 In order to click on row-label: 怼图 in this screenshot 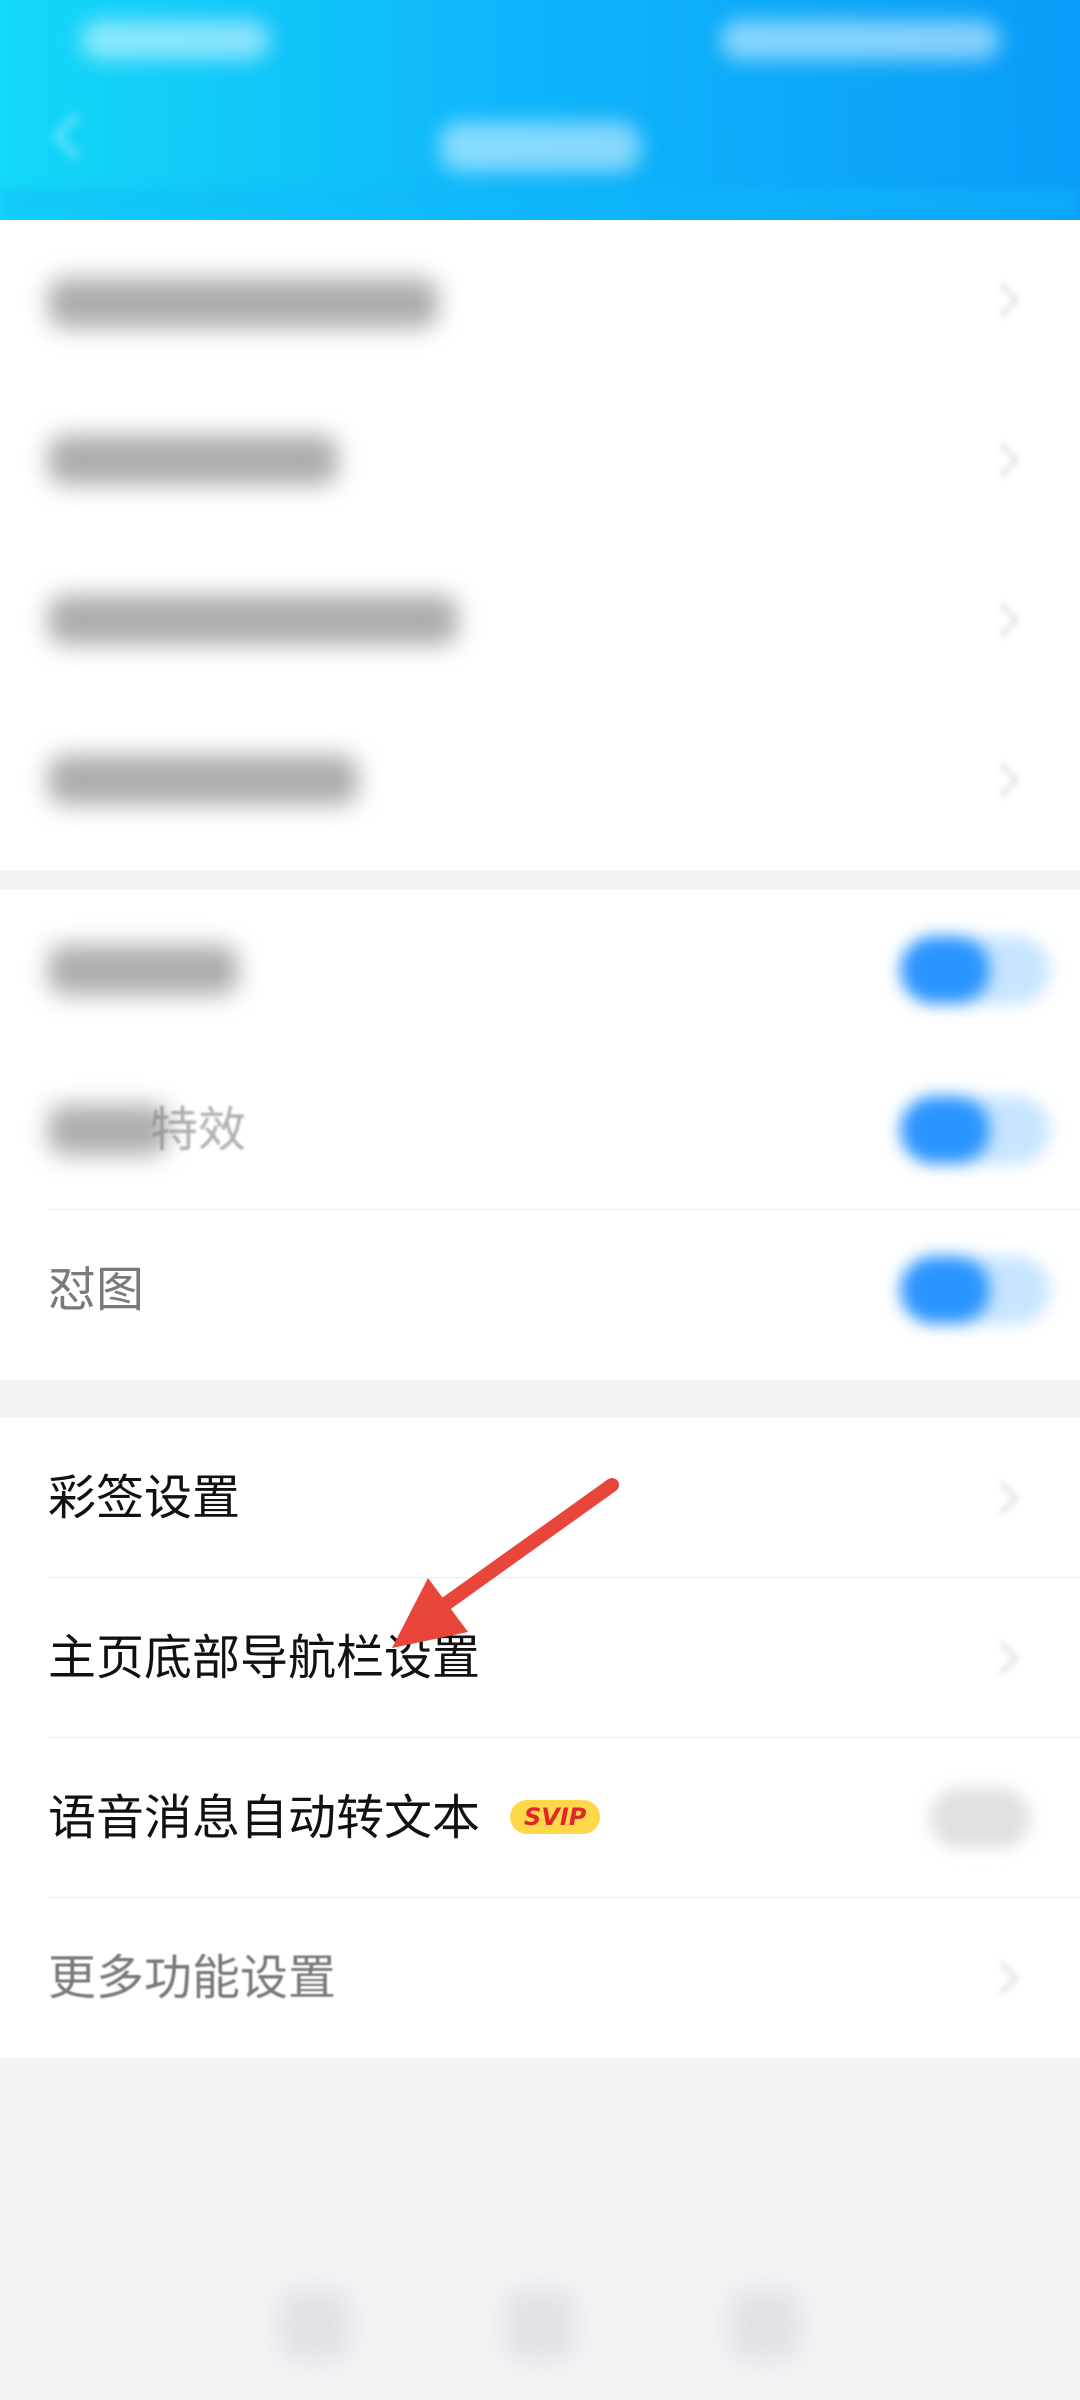, I will do `click(96, 1290)`.